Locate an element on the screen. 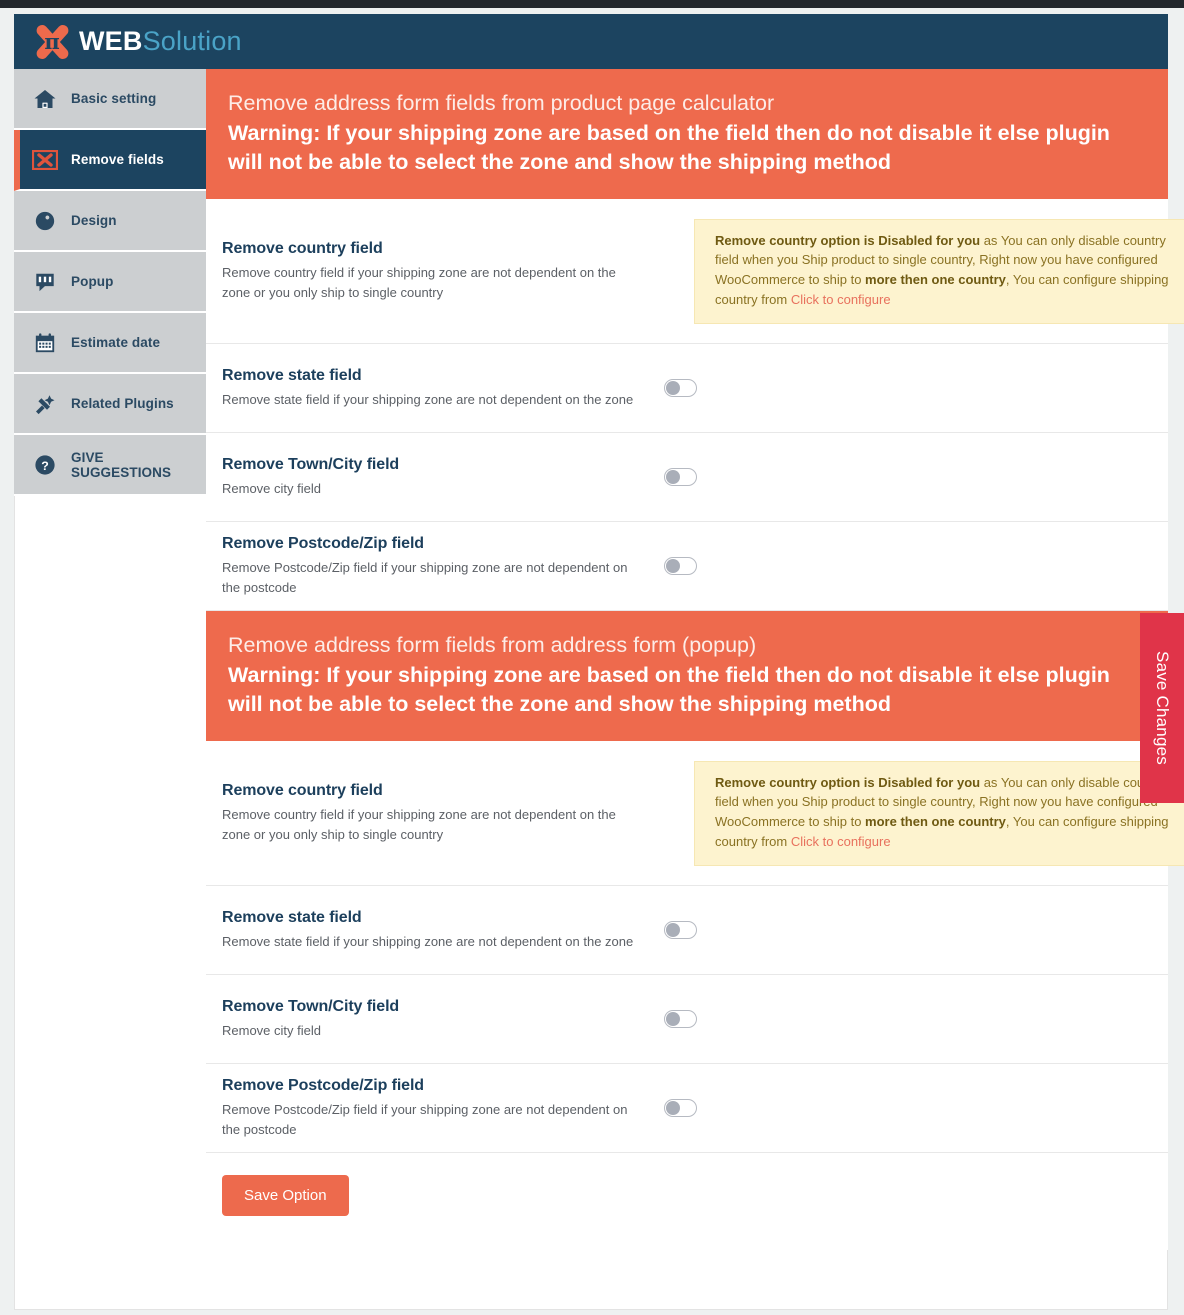  sidebar-item-related-plugins: Related Plugins is located at coordinates (110, 404).